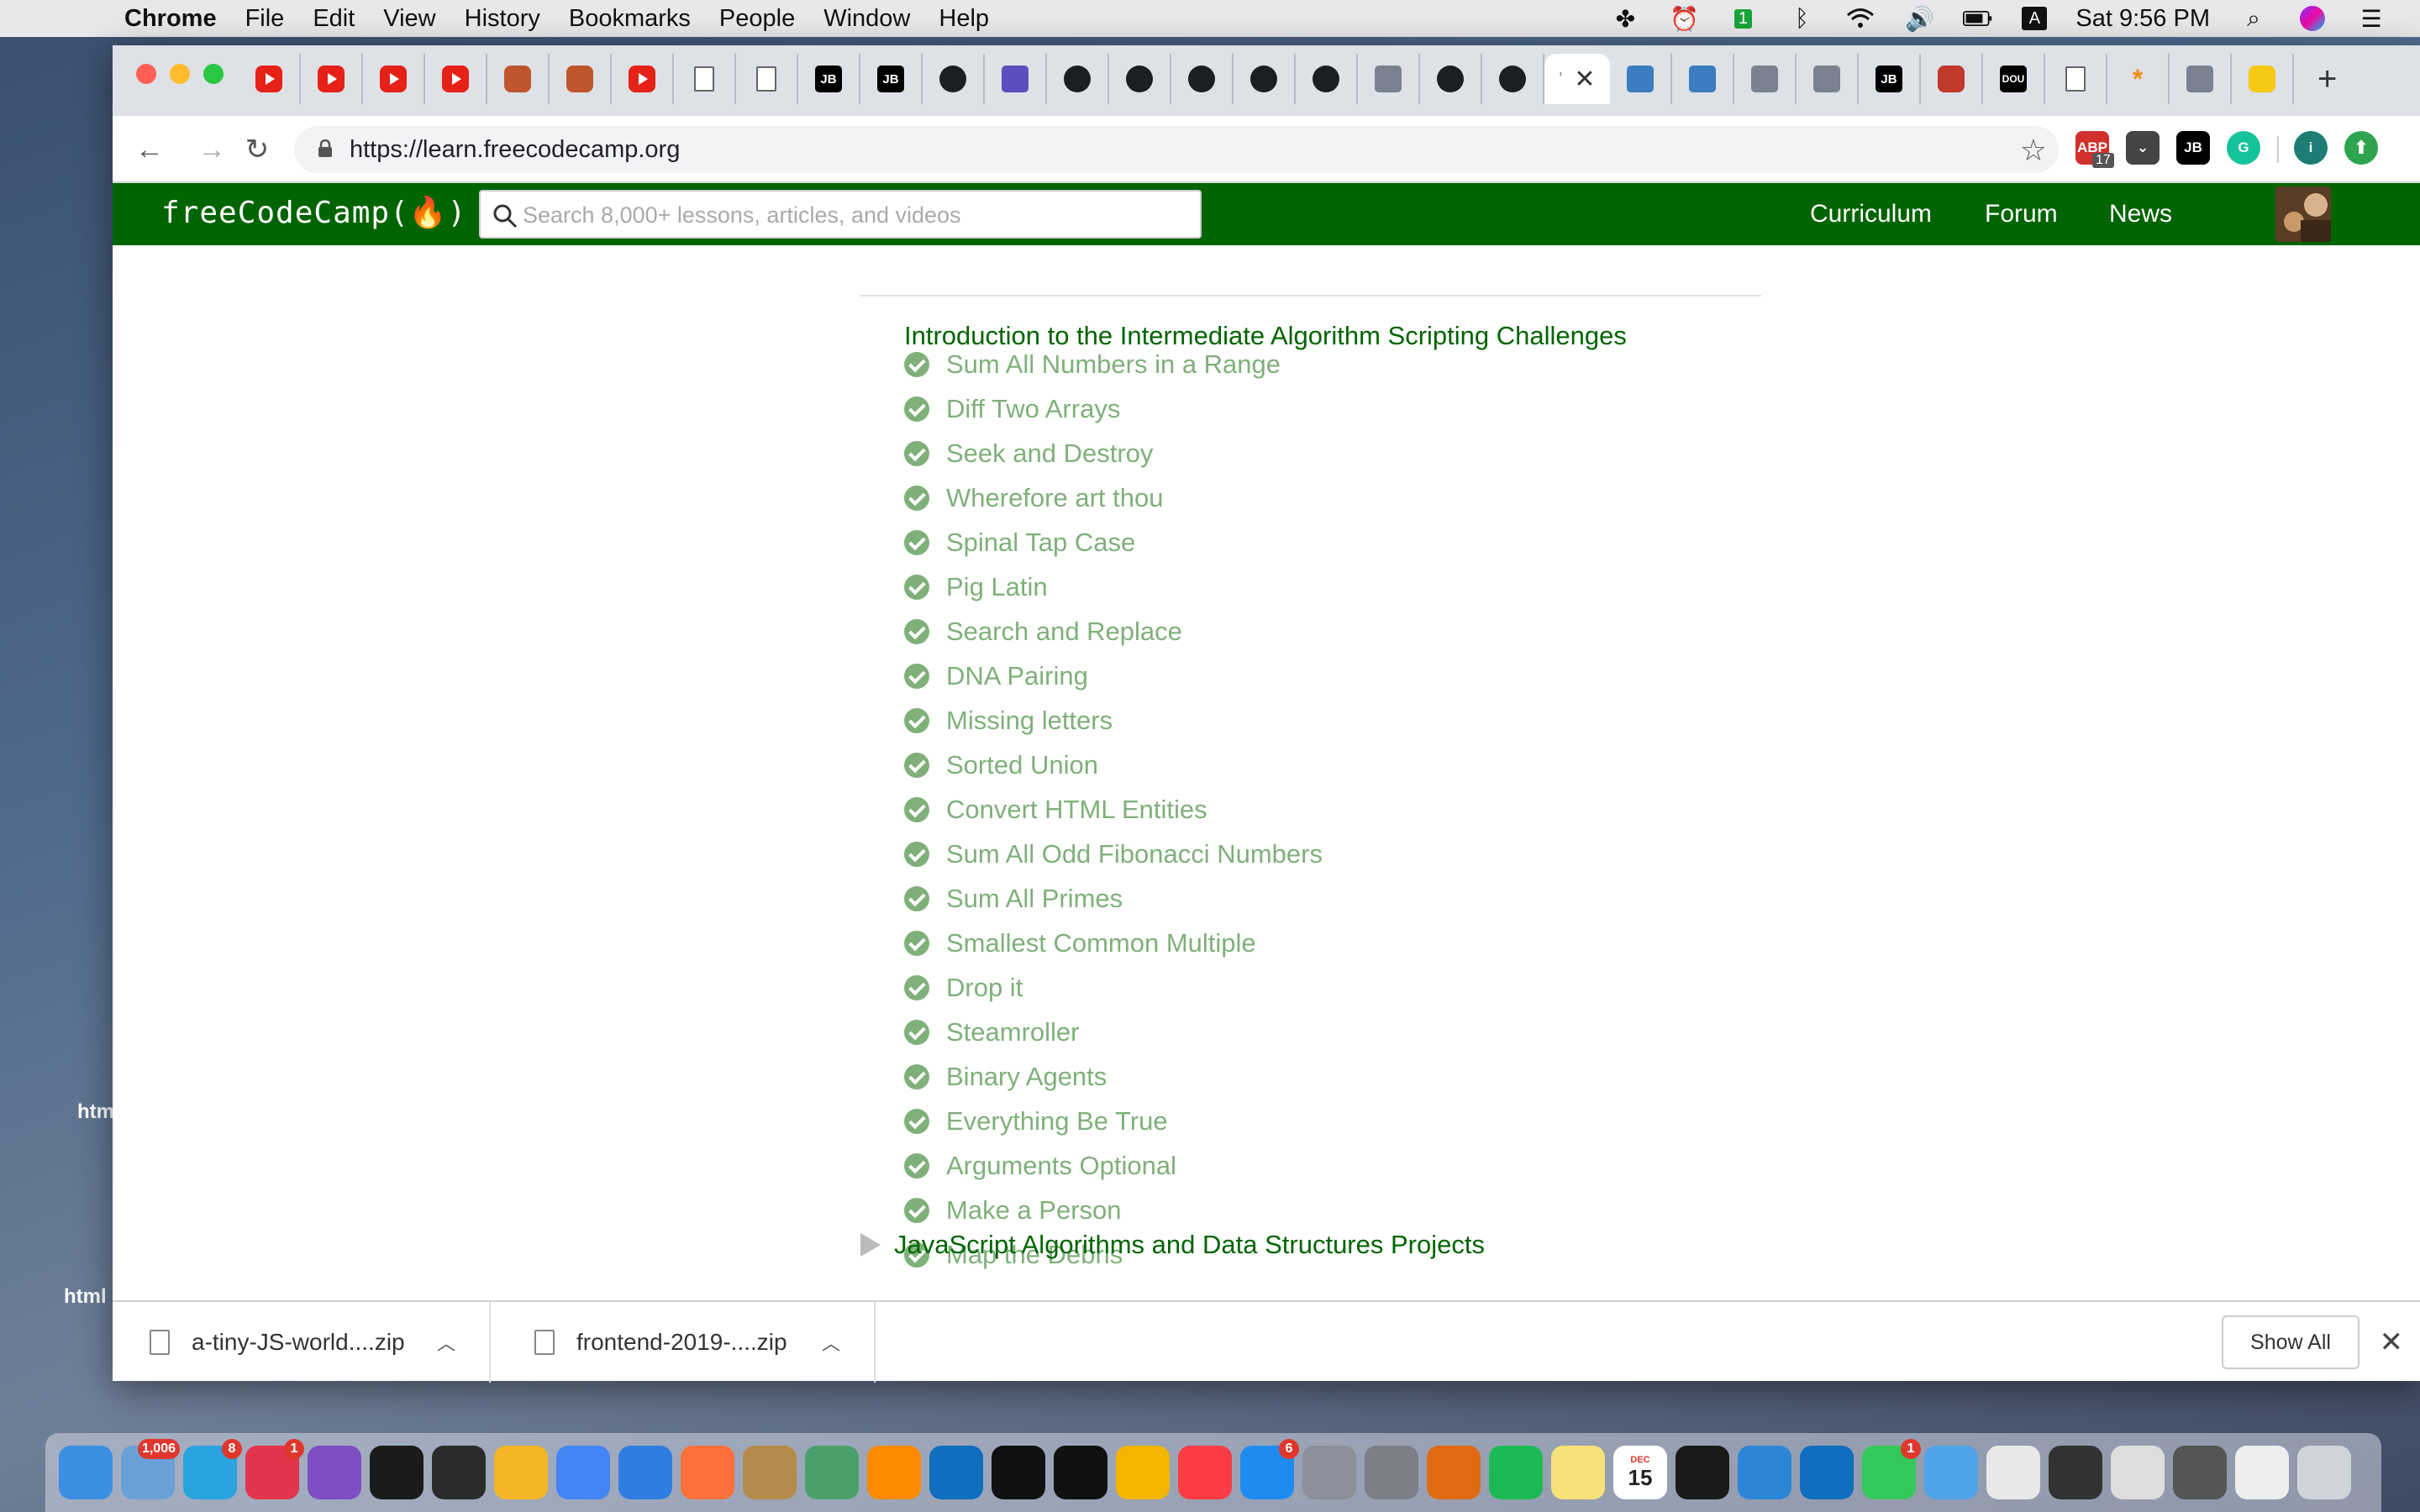 This screenshot has width=2420, height=1512. I want to click on dock-viber-icon, so click(334, 1472).